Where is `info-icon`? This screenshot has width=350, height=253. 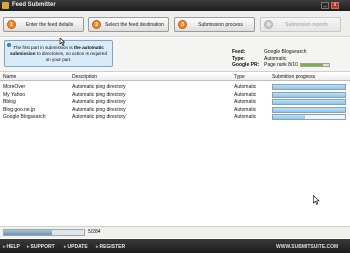
info-icon is located at coordinates (9, 45).